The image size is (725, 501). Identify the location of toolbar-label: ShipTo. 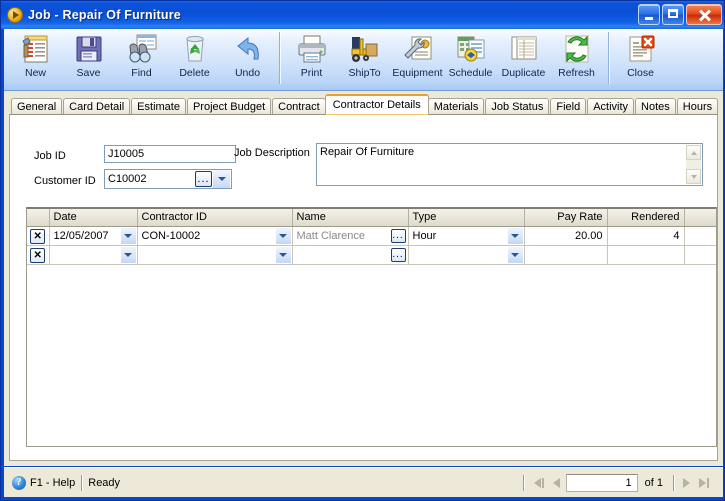
(364, 73).